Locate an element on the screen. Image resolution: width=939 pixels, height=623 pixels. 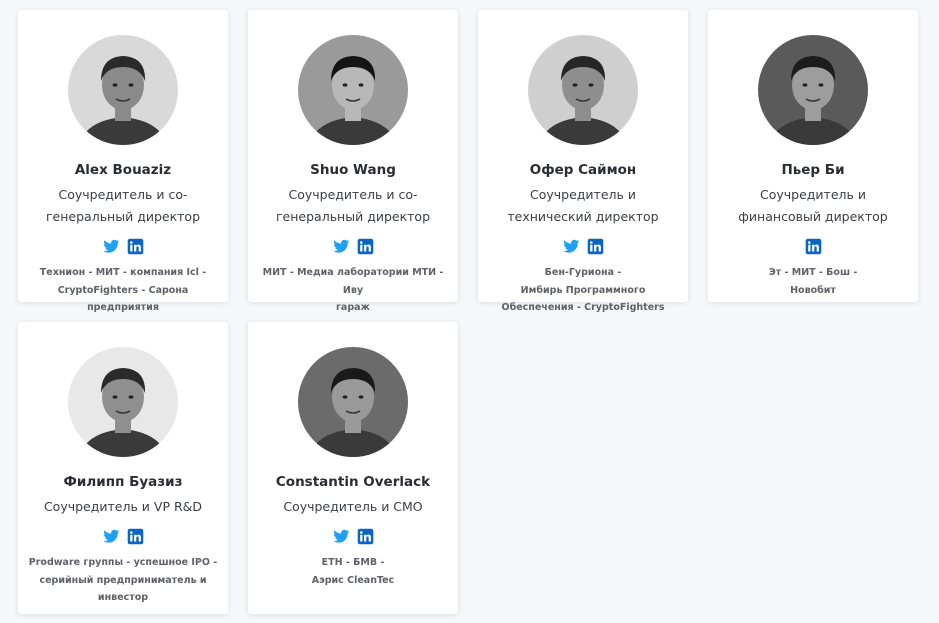
member-bio-line: ETH - БМВ - is located at coordinates (353, 562).